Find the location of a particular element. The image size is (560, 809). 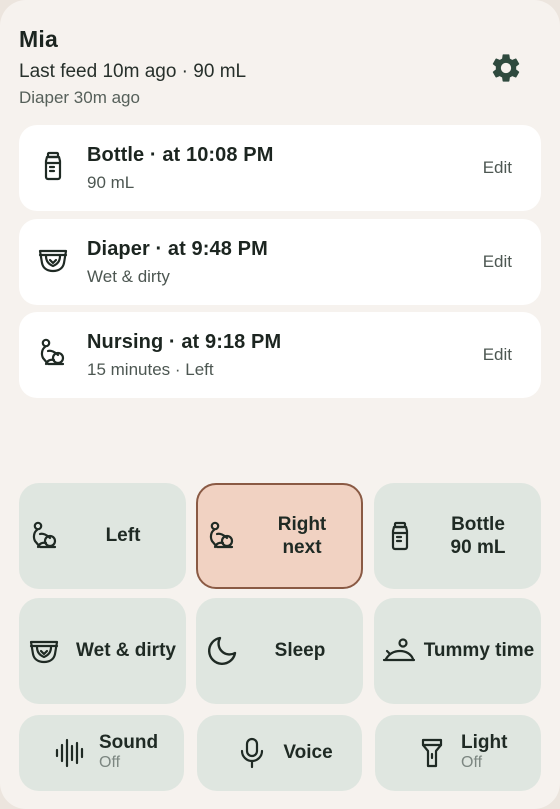

sound-button: Sound Off is located at coordinates (101, 753).